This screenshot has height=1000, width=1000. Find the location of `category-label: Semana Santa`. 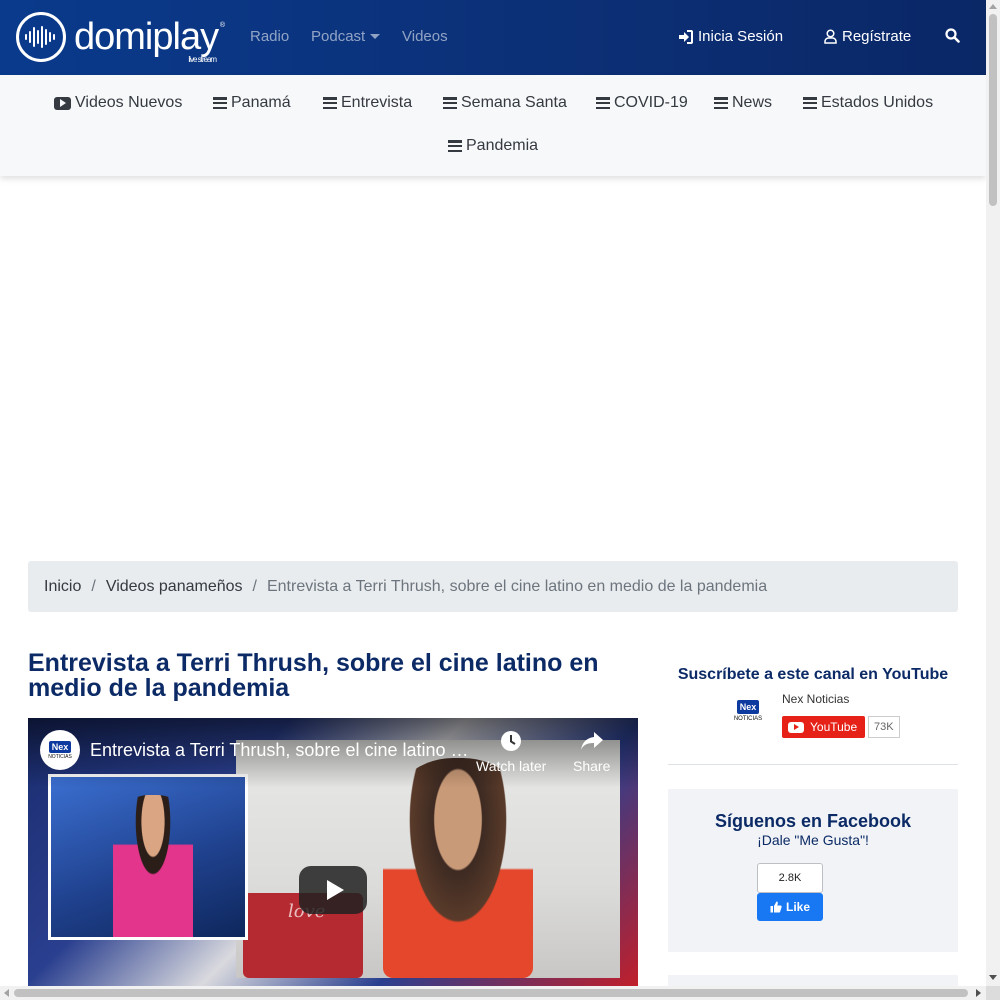

category-label: Semana Santa is located at coordinates (514, 102).